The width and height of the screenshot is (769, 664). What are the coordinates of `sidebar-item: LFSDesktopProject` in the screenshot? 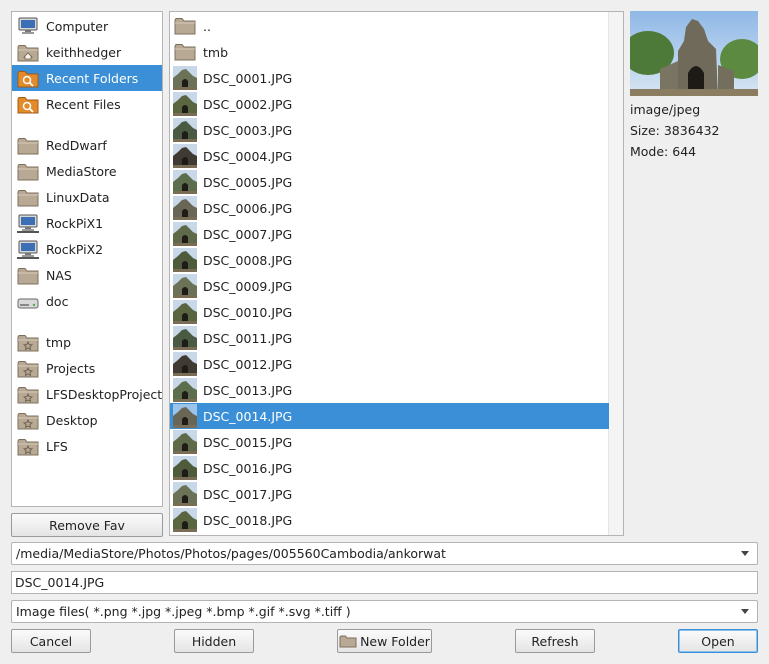 It's located at (87, 394).